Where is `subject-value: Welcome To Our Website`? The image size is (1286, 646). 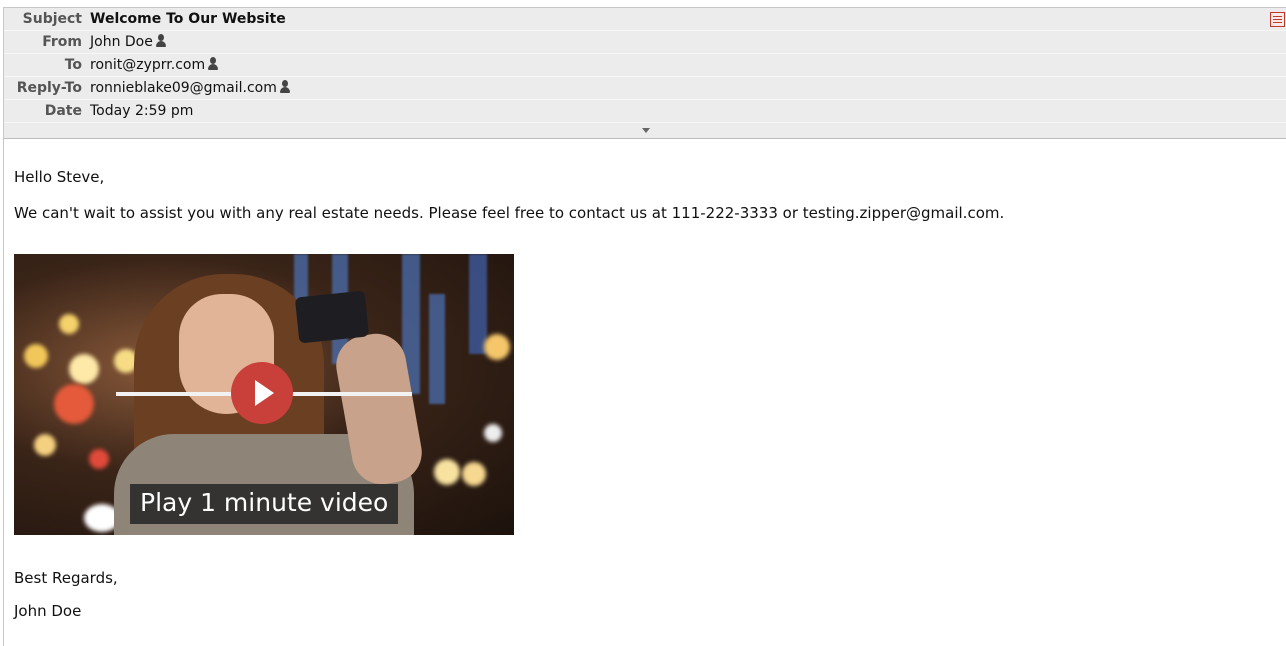 subject-value: Welcome To Our Website is located at coordinates (188, 19).